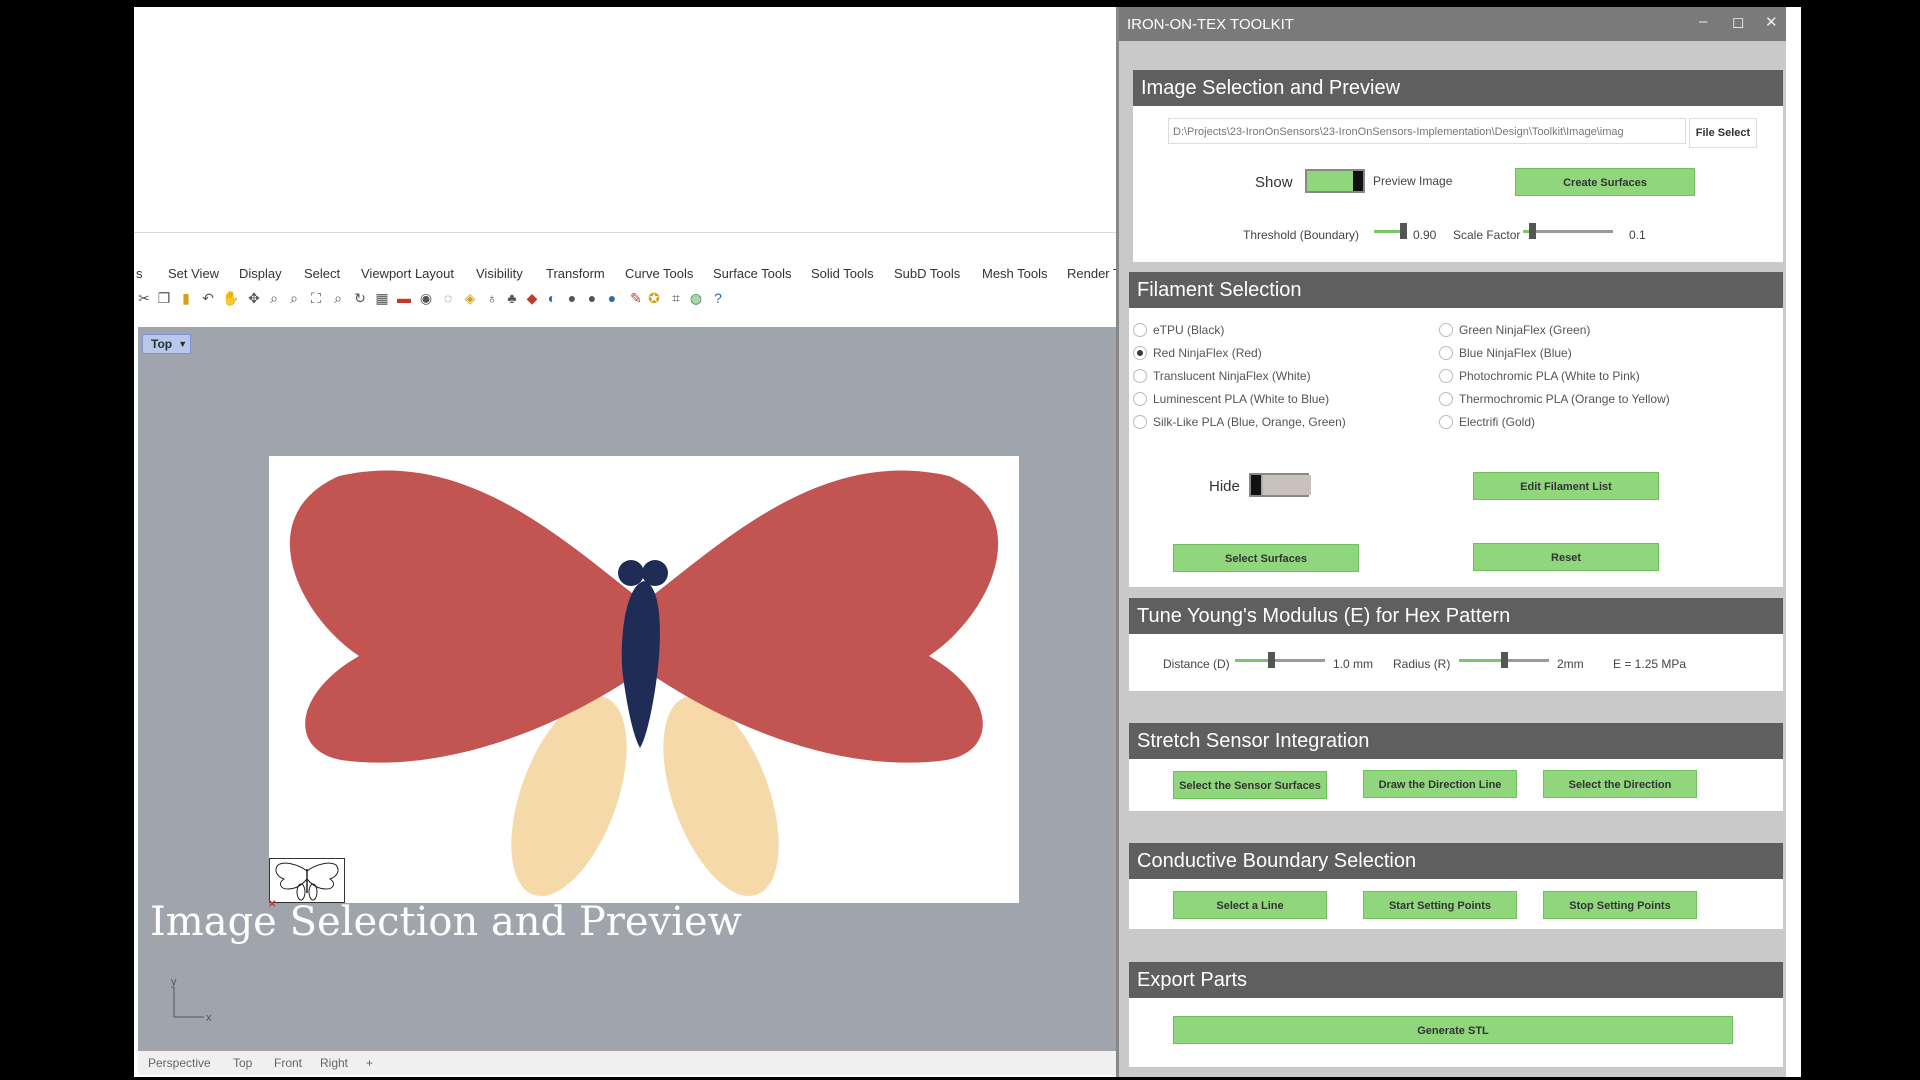 This screenshot has height=1080, width=1920. I want to click on preview-toggle, so click(1335, 181).